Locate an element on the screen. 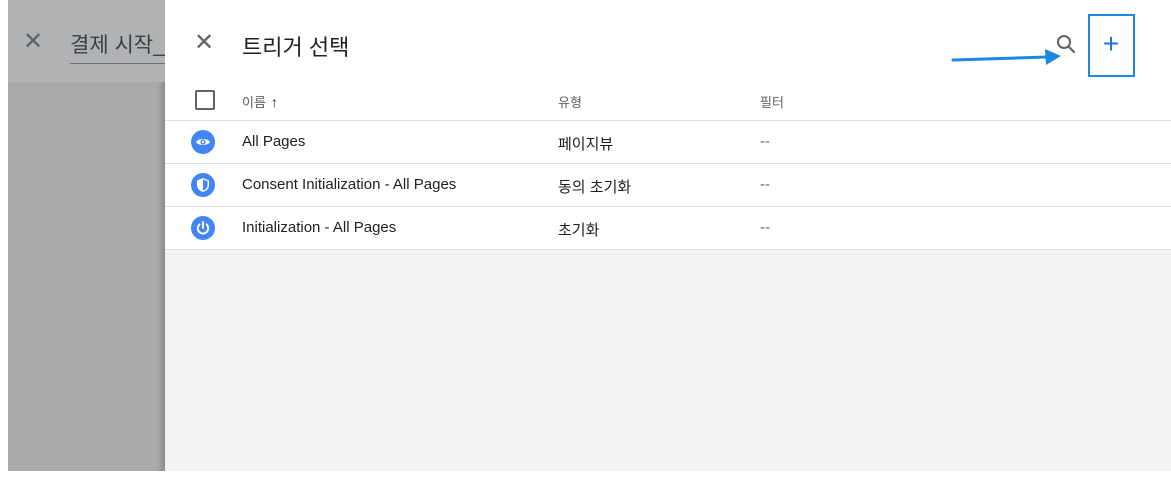 Image resolution: width=1171 pixels, height=480 pixels. background-header: ✕ 결제 시작_ is located at coordinates (86, 41).